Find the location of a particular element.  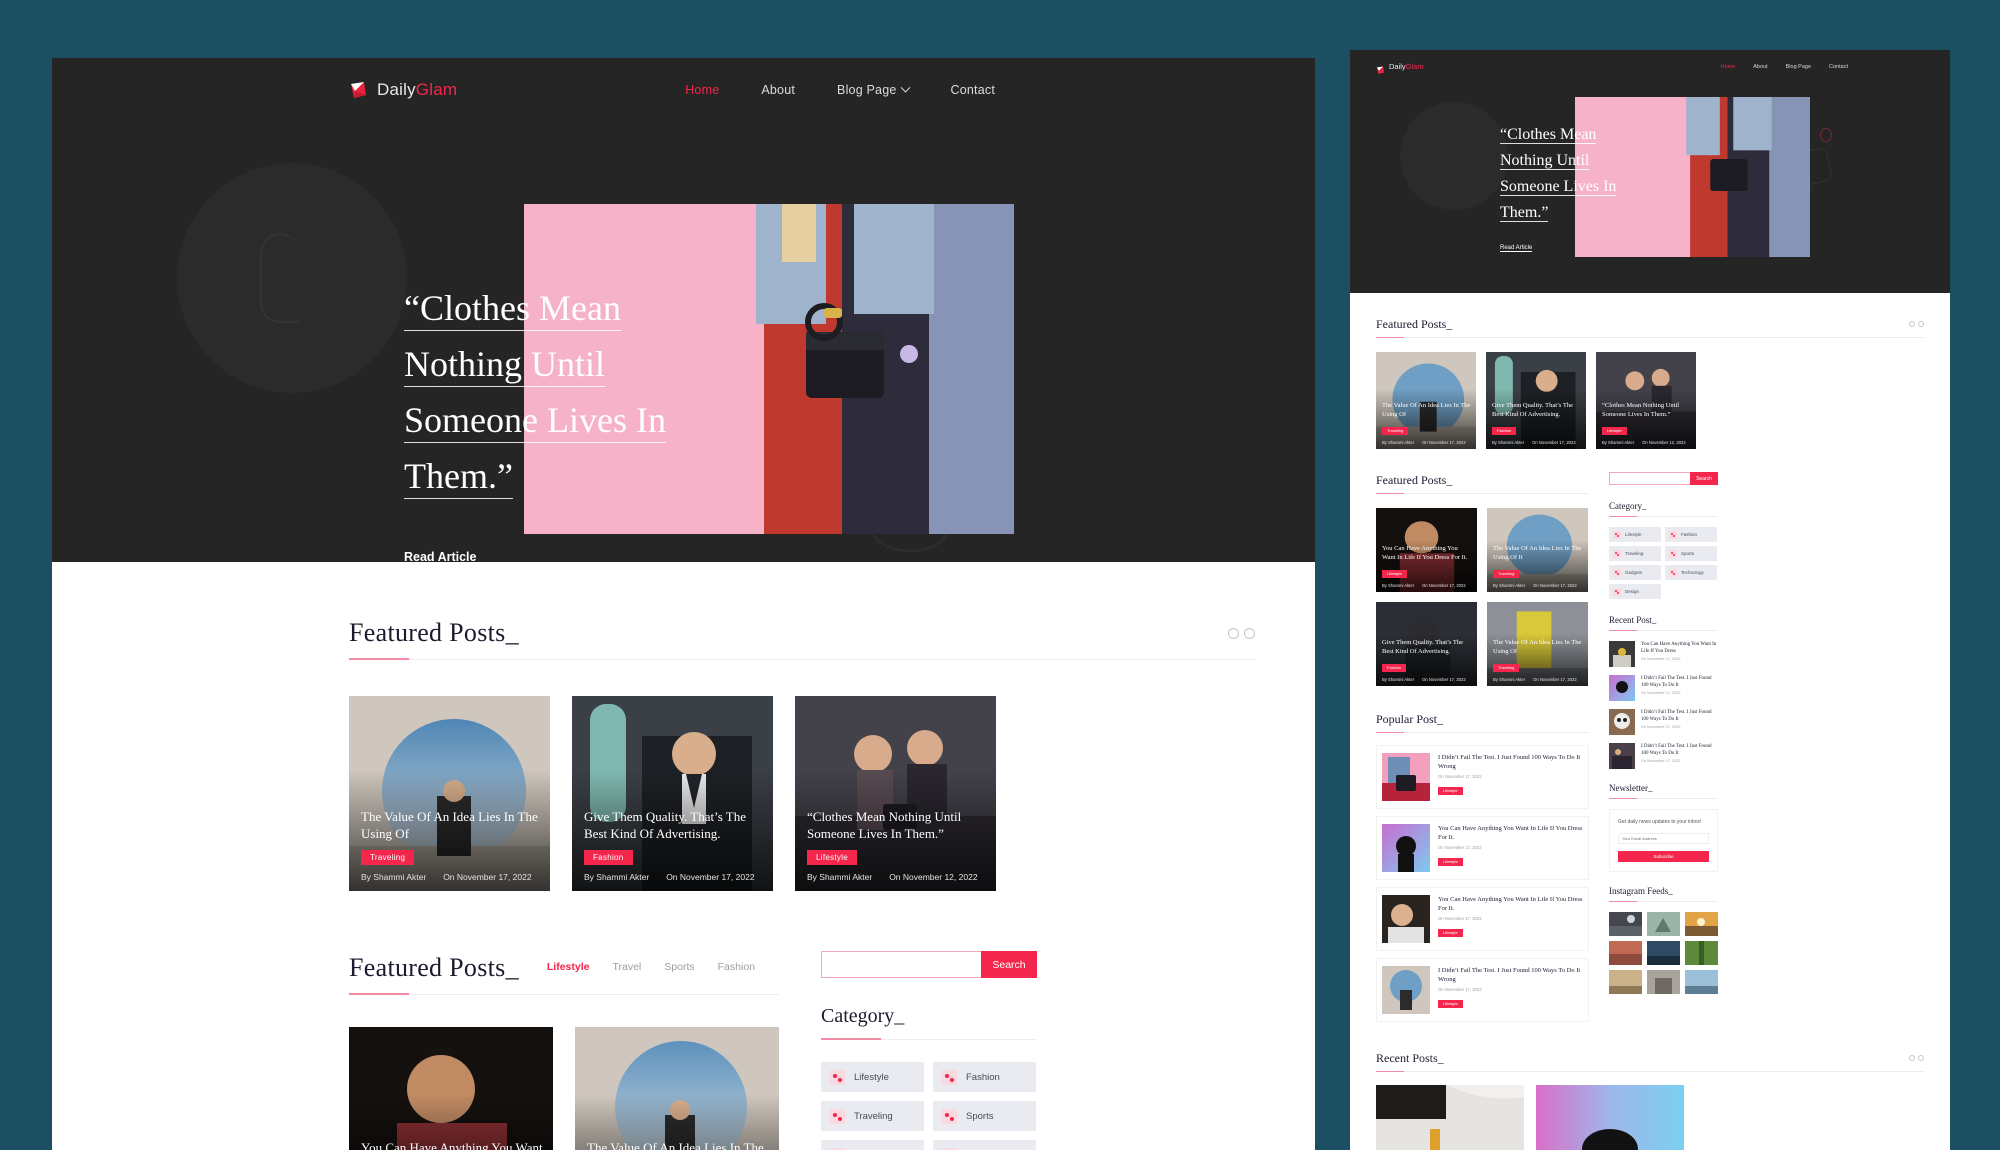

mini-slider-arrows is located at coordinates (1916, 324).